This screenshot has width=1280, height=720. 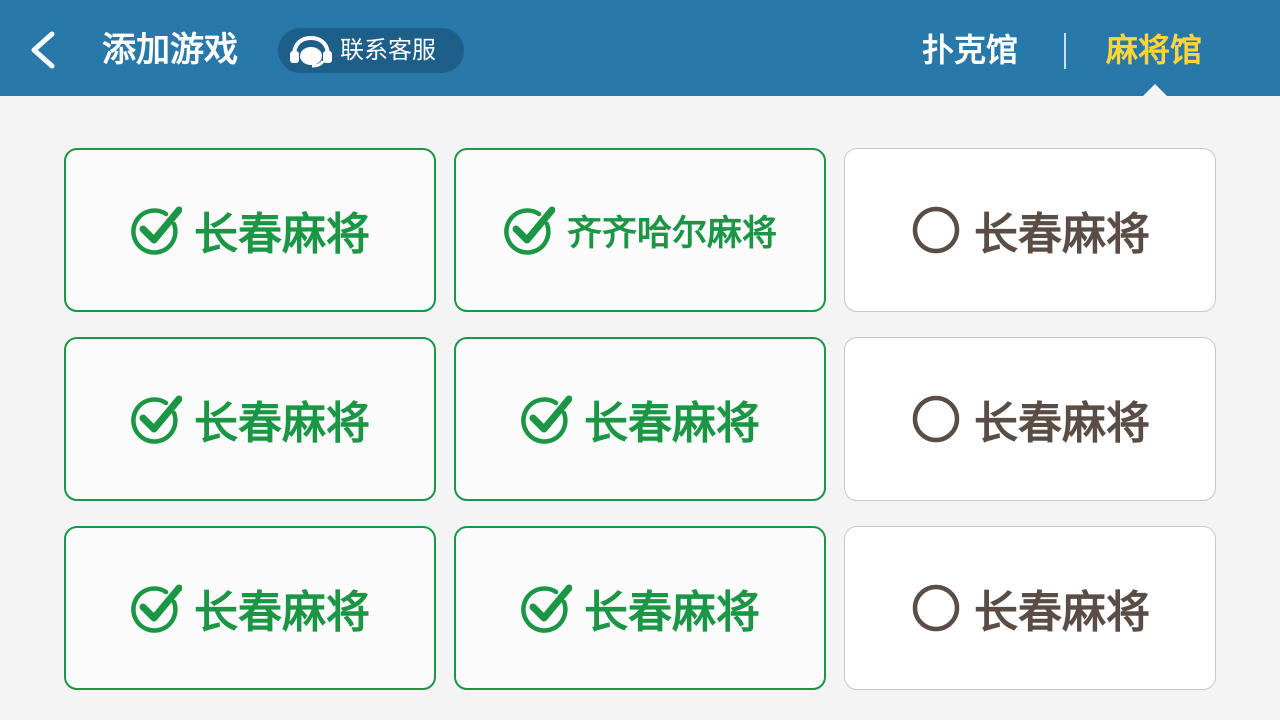 I want to click on tab-divider, so click(x=1065, y=51).